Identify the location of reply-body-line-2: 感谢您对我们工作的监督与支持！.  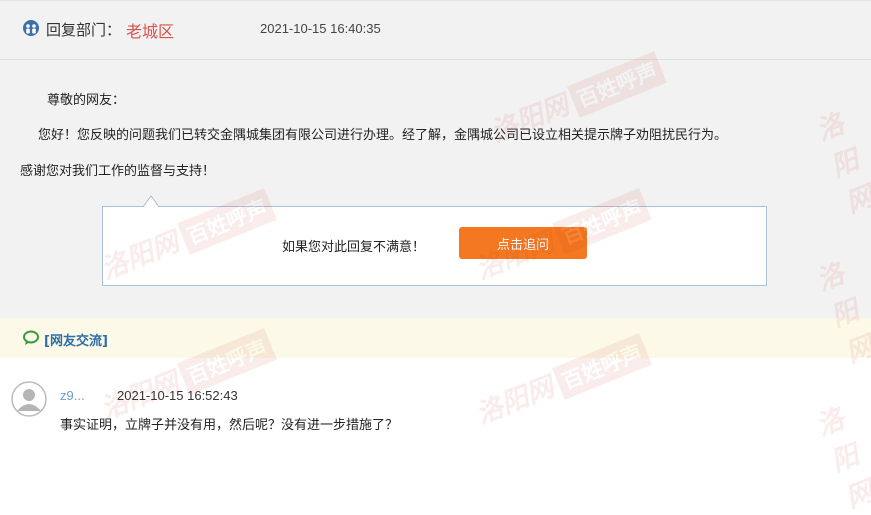
(118, 171).